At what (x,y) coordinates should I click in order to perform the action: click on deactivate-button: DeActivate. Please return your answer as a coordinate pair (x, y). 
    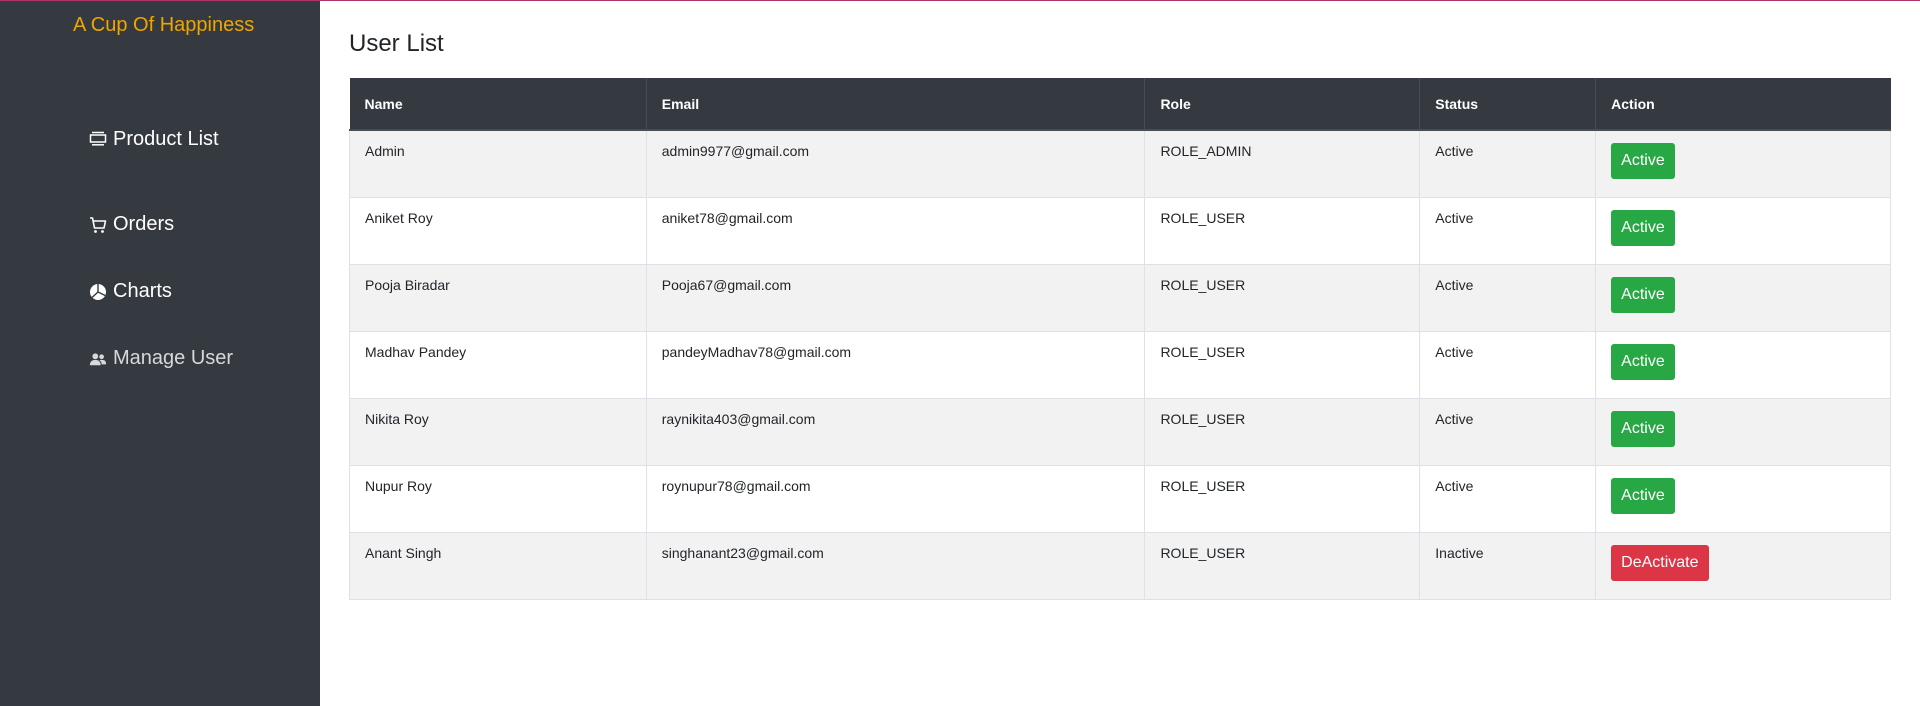
    Looking at the image, I should click on (1660, 562).